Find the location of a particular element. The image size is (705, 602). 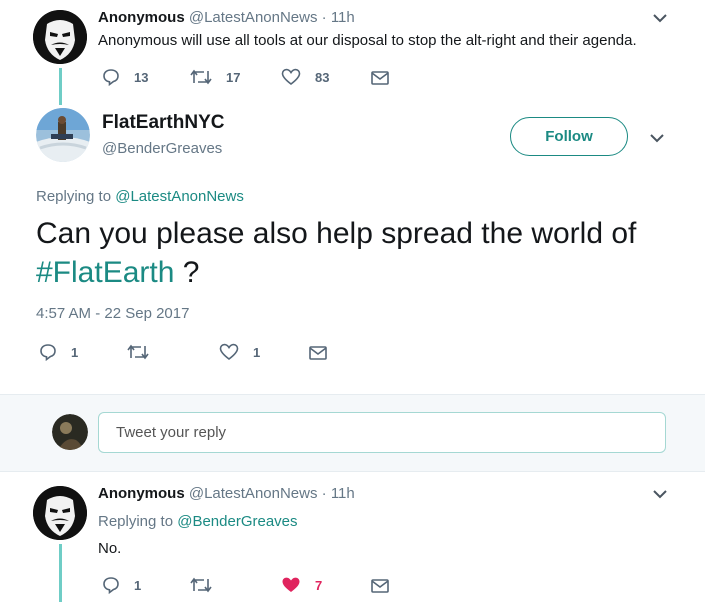

like-count: 7 is located at coordinates (319, 585).